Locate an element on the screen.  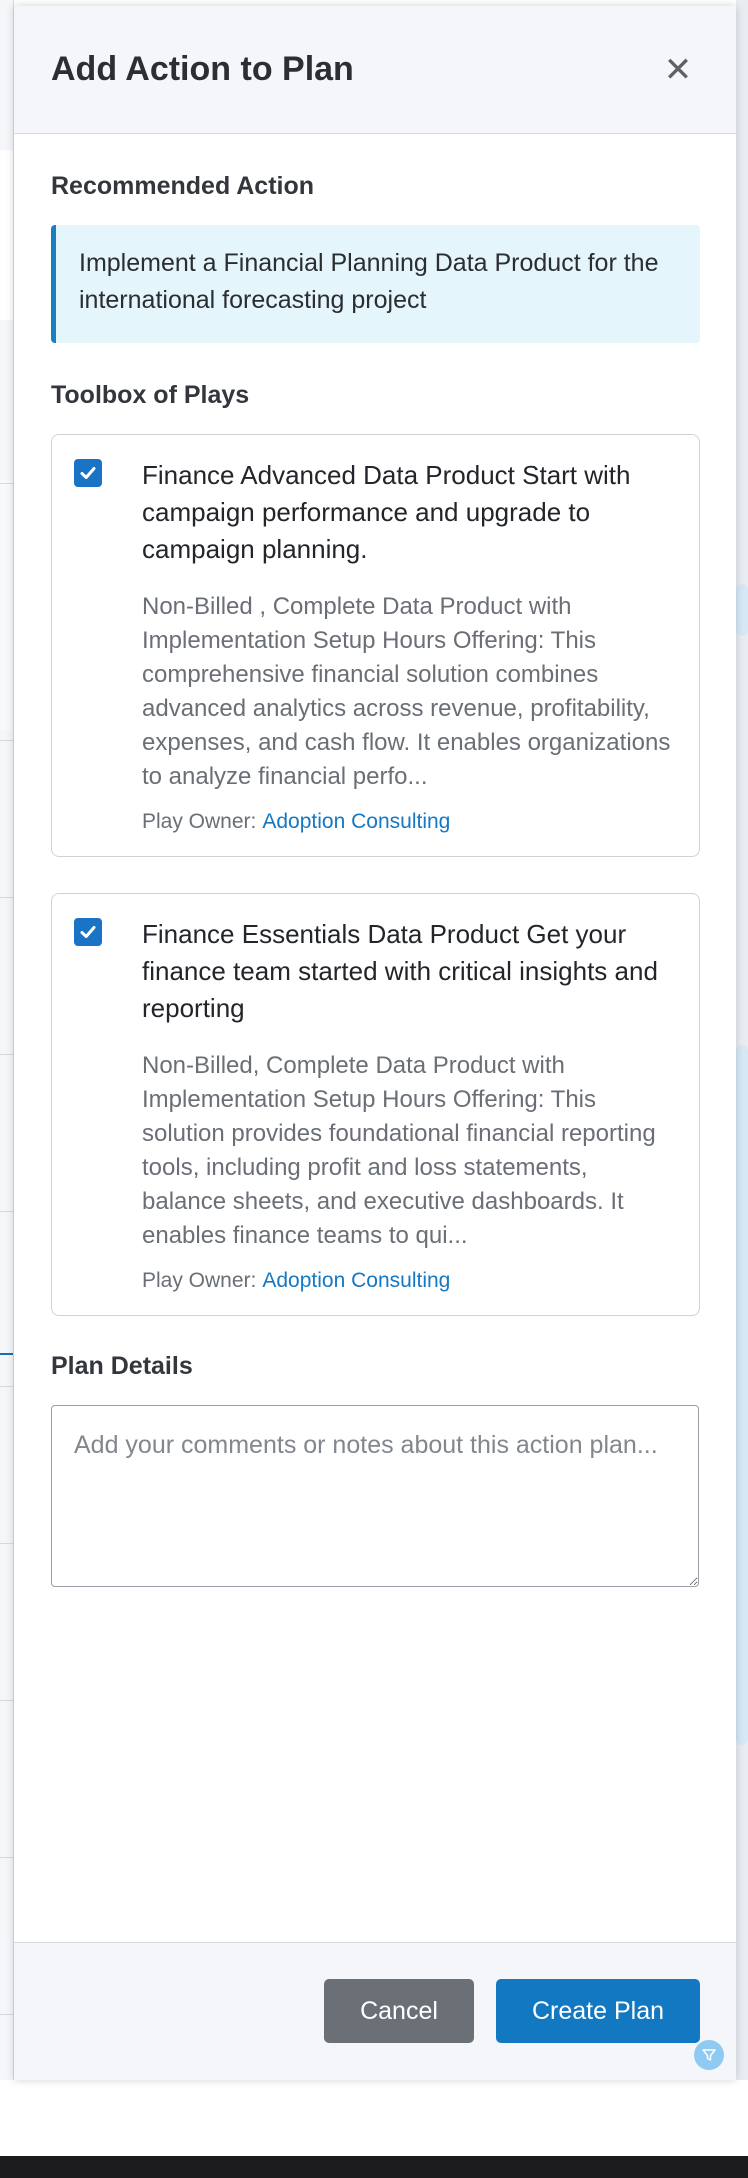
cancel-button: Cancel is located at coordinates (399, 2011).